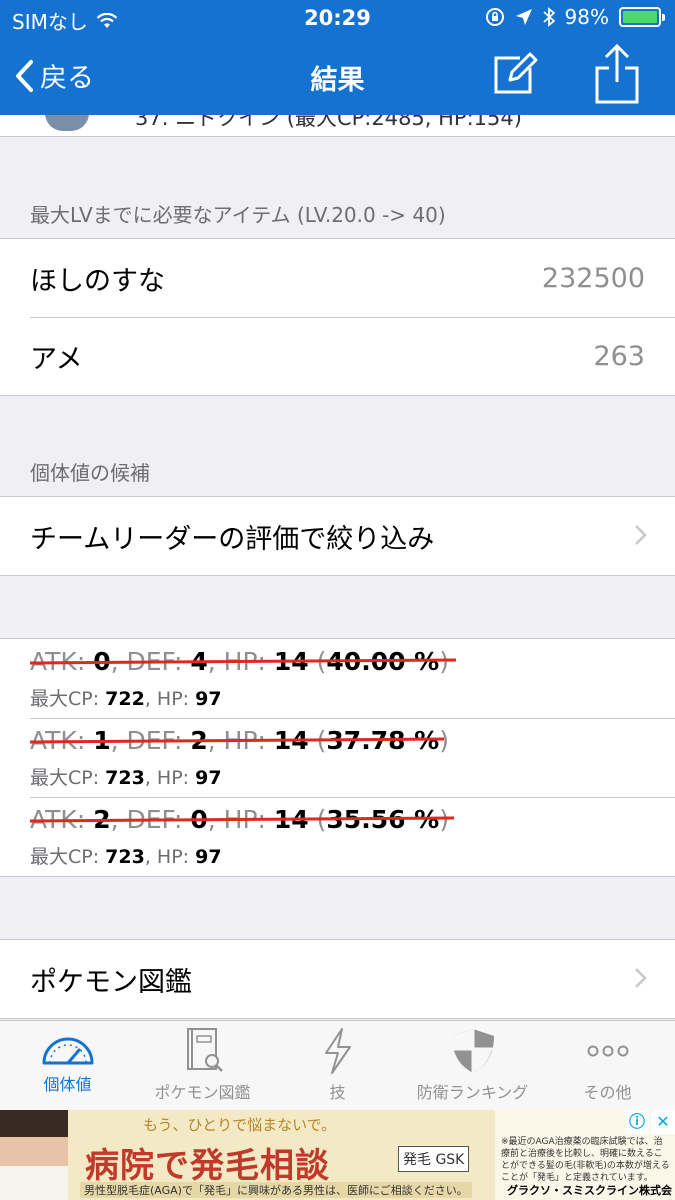 The image size is (675, 1200). I want to click on pokedex-row: ポケモン図鑑, so click(337, 979).